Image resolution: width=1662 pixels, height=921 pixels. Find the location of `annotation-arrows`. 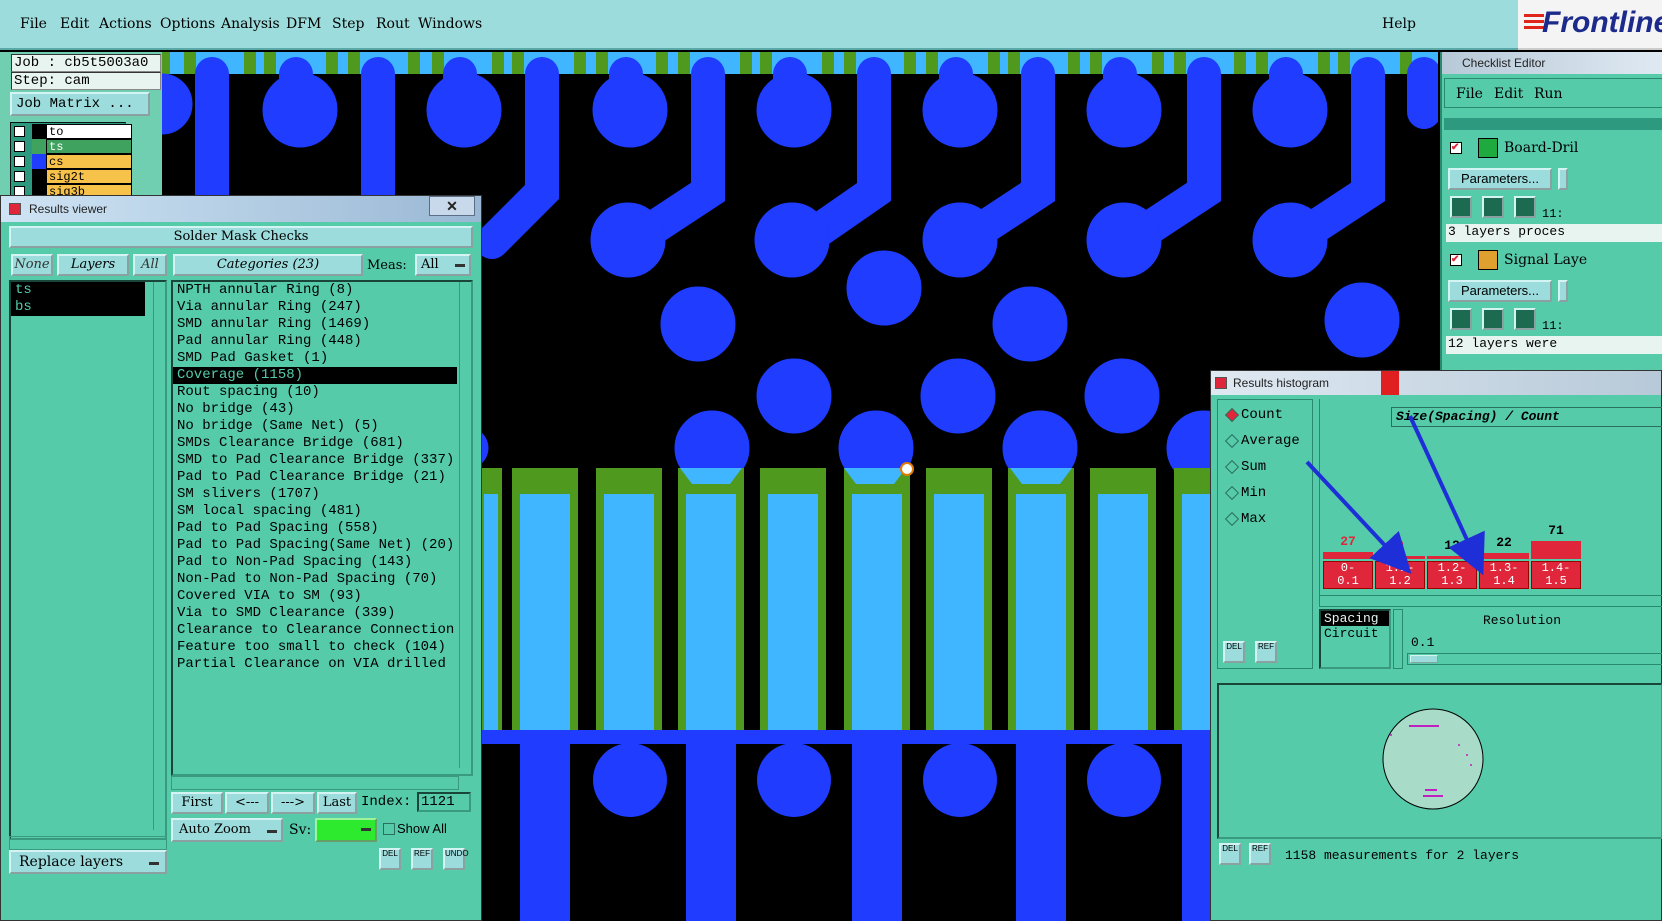

annotation-arrows is located at coordinates (1395, 495).